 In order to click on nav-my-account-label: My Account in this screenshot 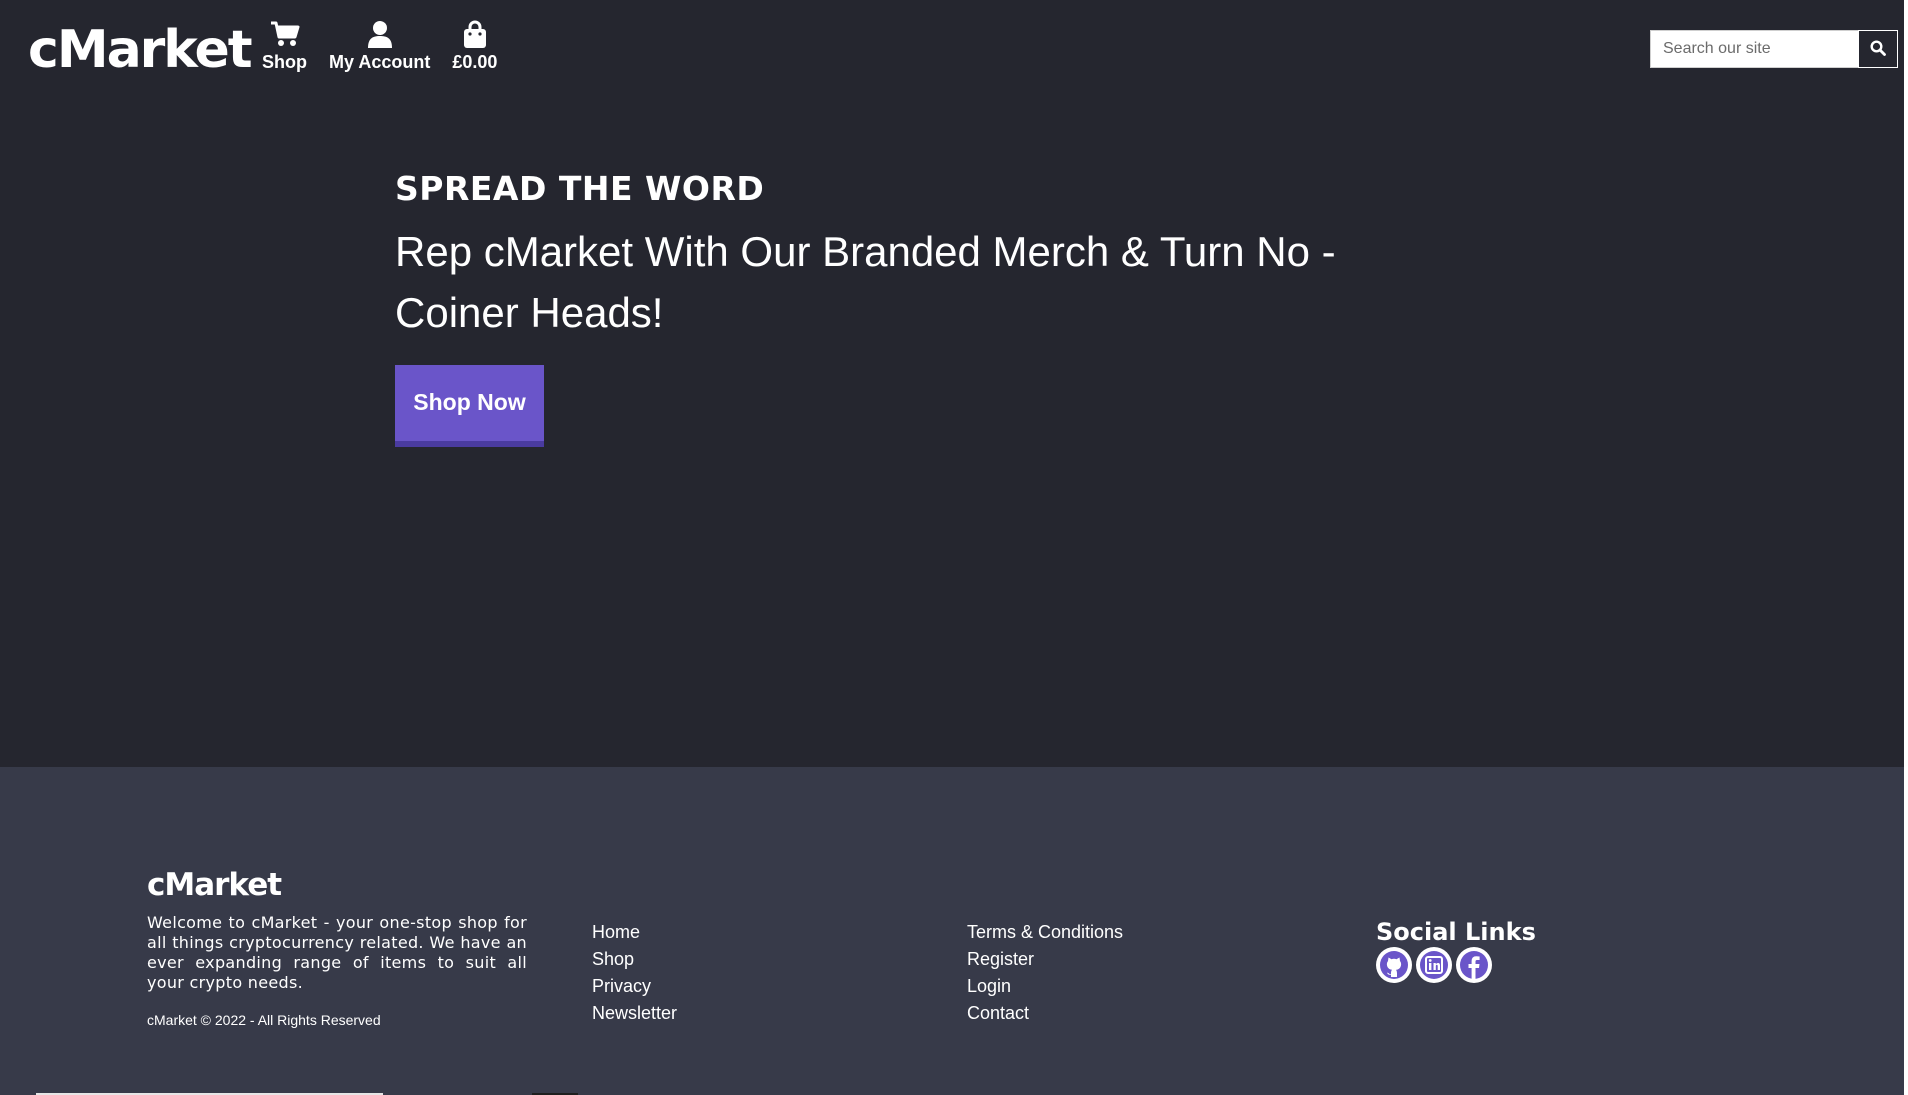, I will do `click(380, 62)`.